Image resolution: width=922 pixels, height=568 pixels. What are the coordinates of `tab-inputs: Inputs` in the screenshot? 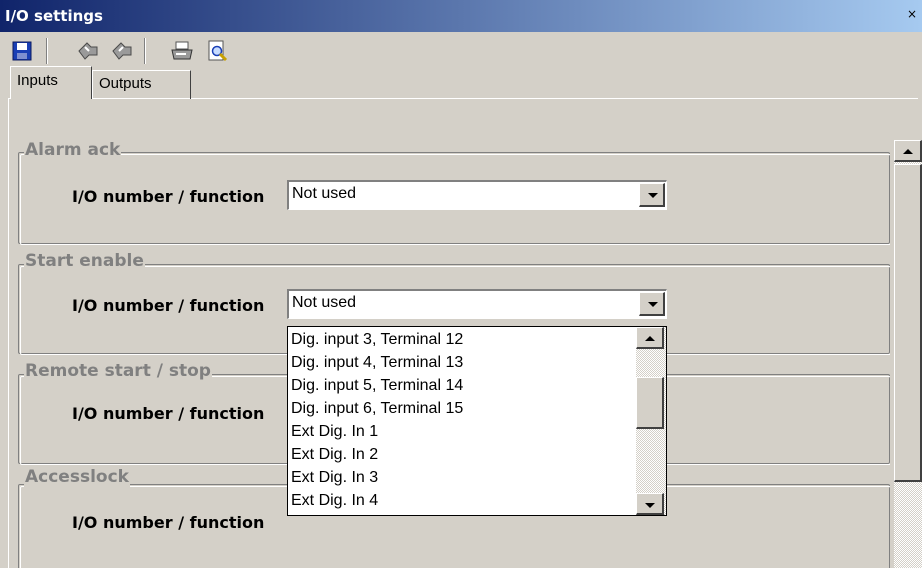 It's located at (51, 82).